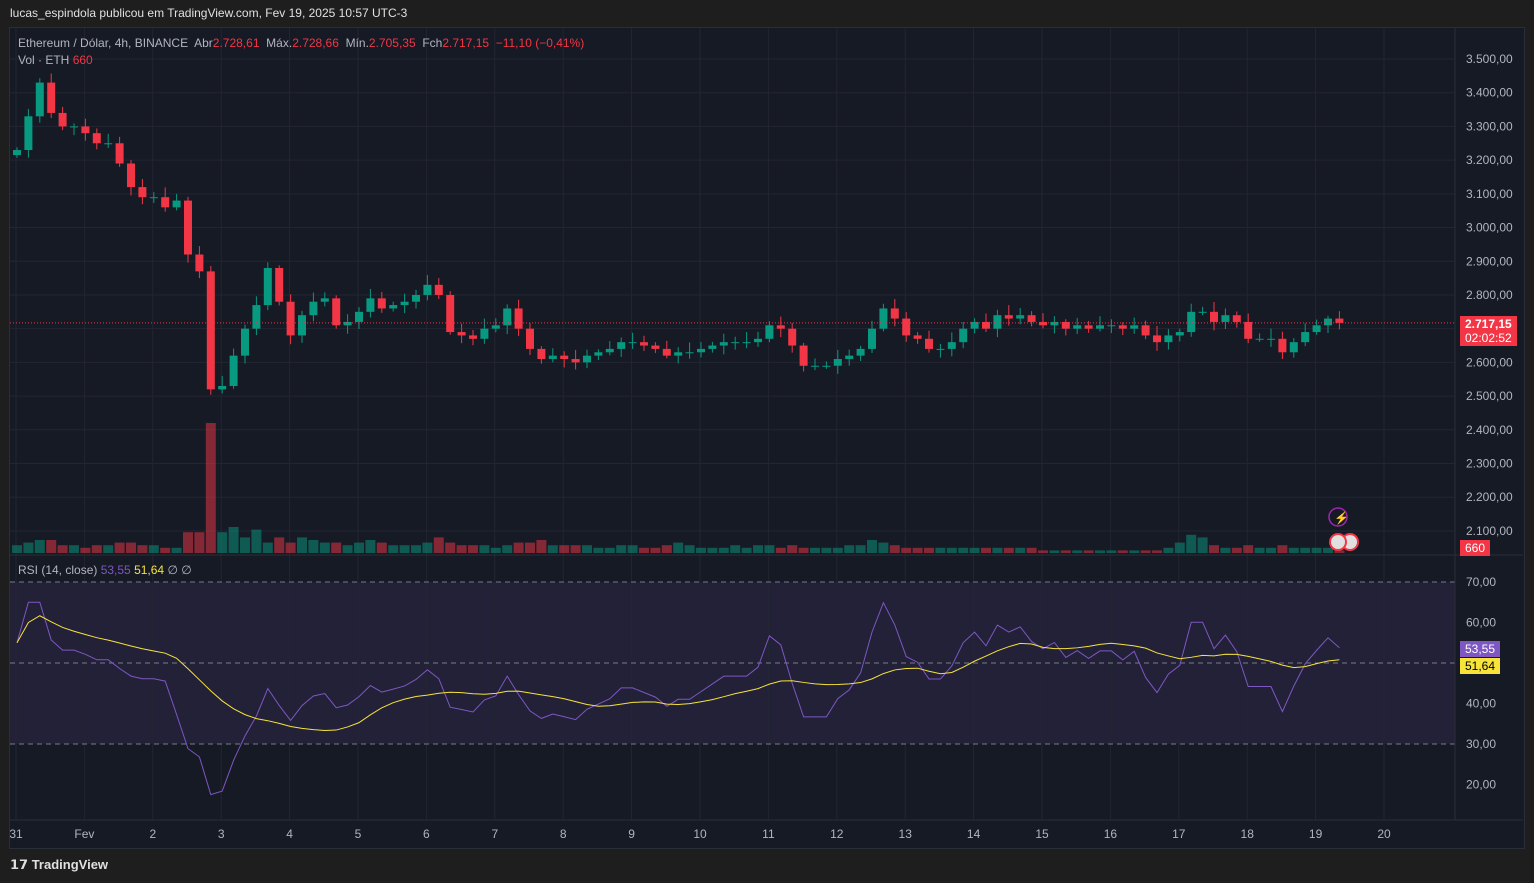  What do you see at coordinates (103, 43) in the screenshot?
I see `symbol-title: Ethereum / Dólar, 4h, BINANCE` at bounding box center [103, 43].